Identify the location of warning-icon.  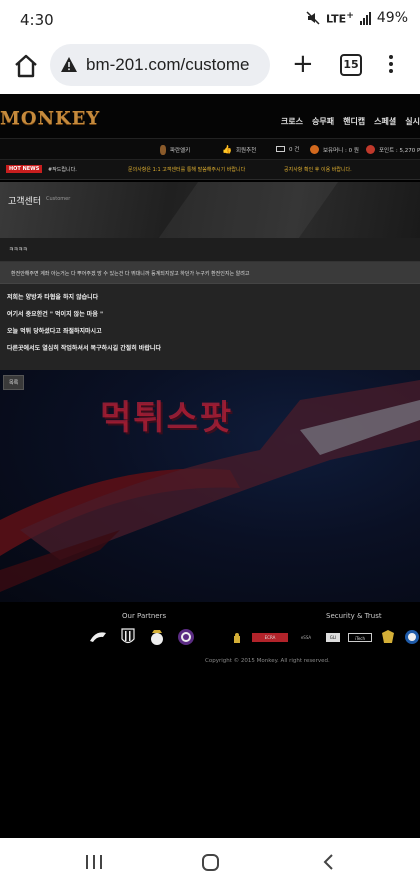
(69, 64).